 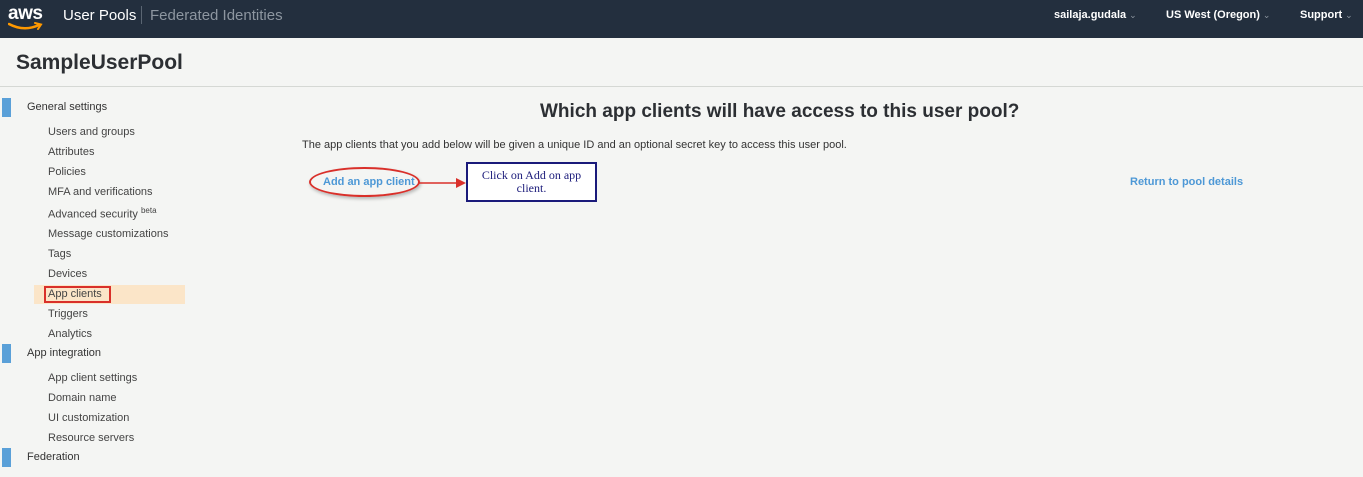 I want to click on sidebar-item-label: Advanced security, so click(x=93, y=214).